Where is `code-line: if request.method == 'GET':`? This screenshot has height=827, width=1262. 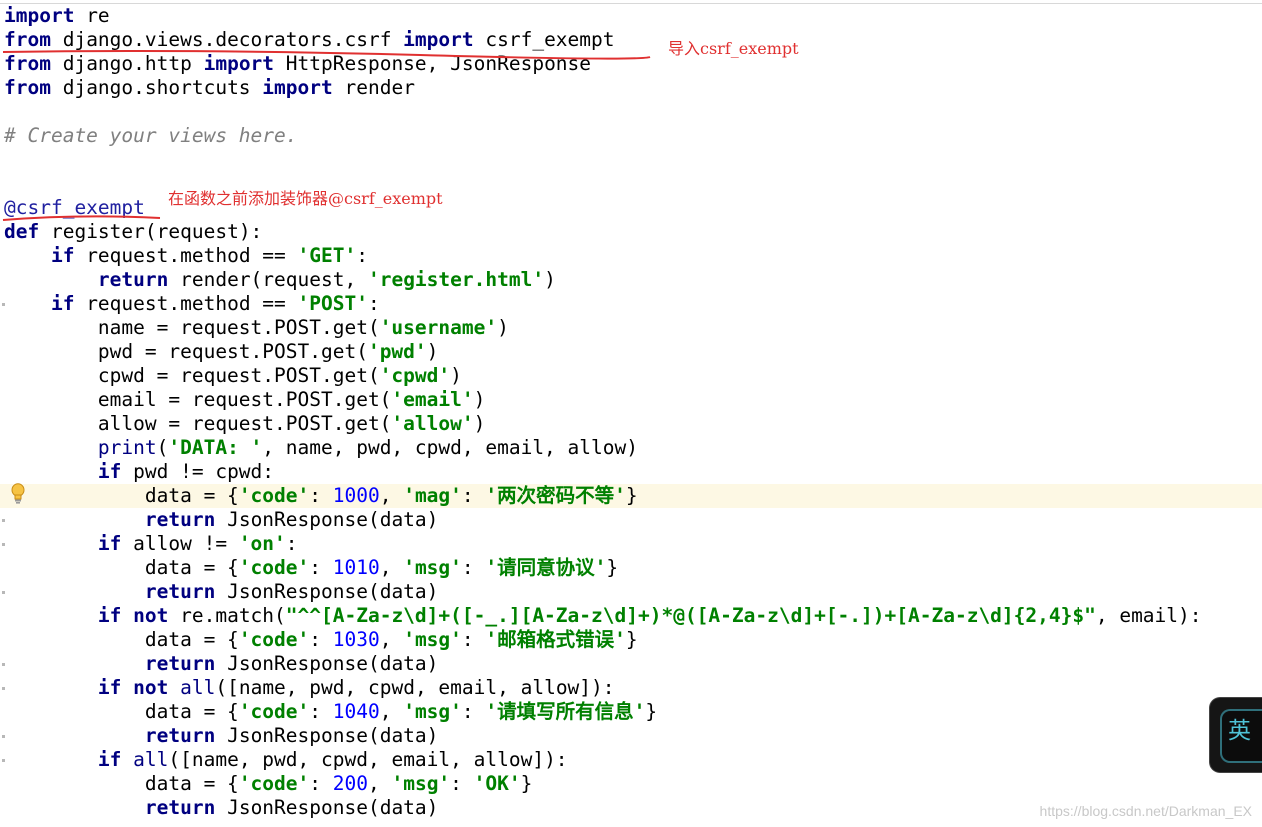 code-line: if request.method == 'GET': is located at coordinates (186, 256).